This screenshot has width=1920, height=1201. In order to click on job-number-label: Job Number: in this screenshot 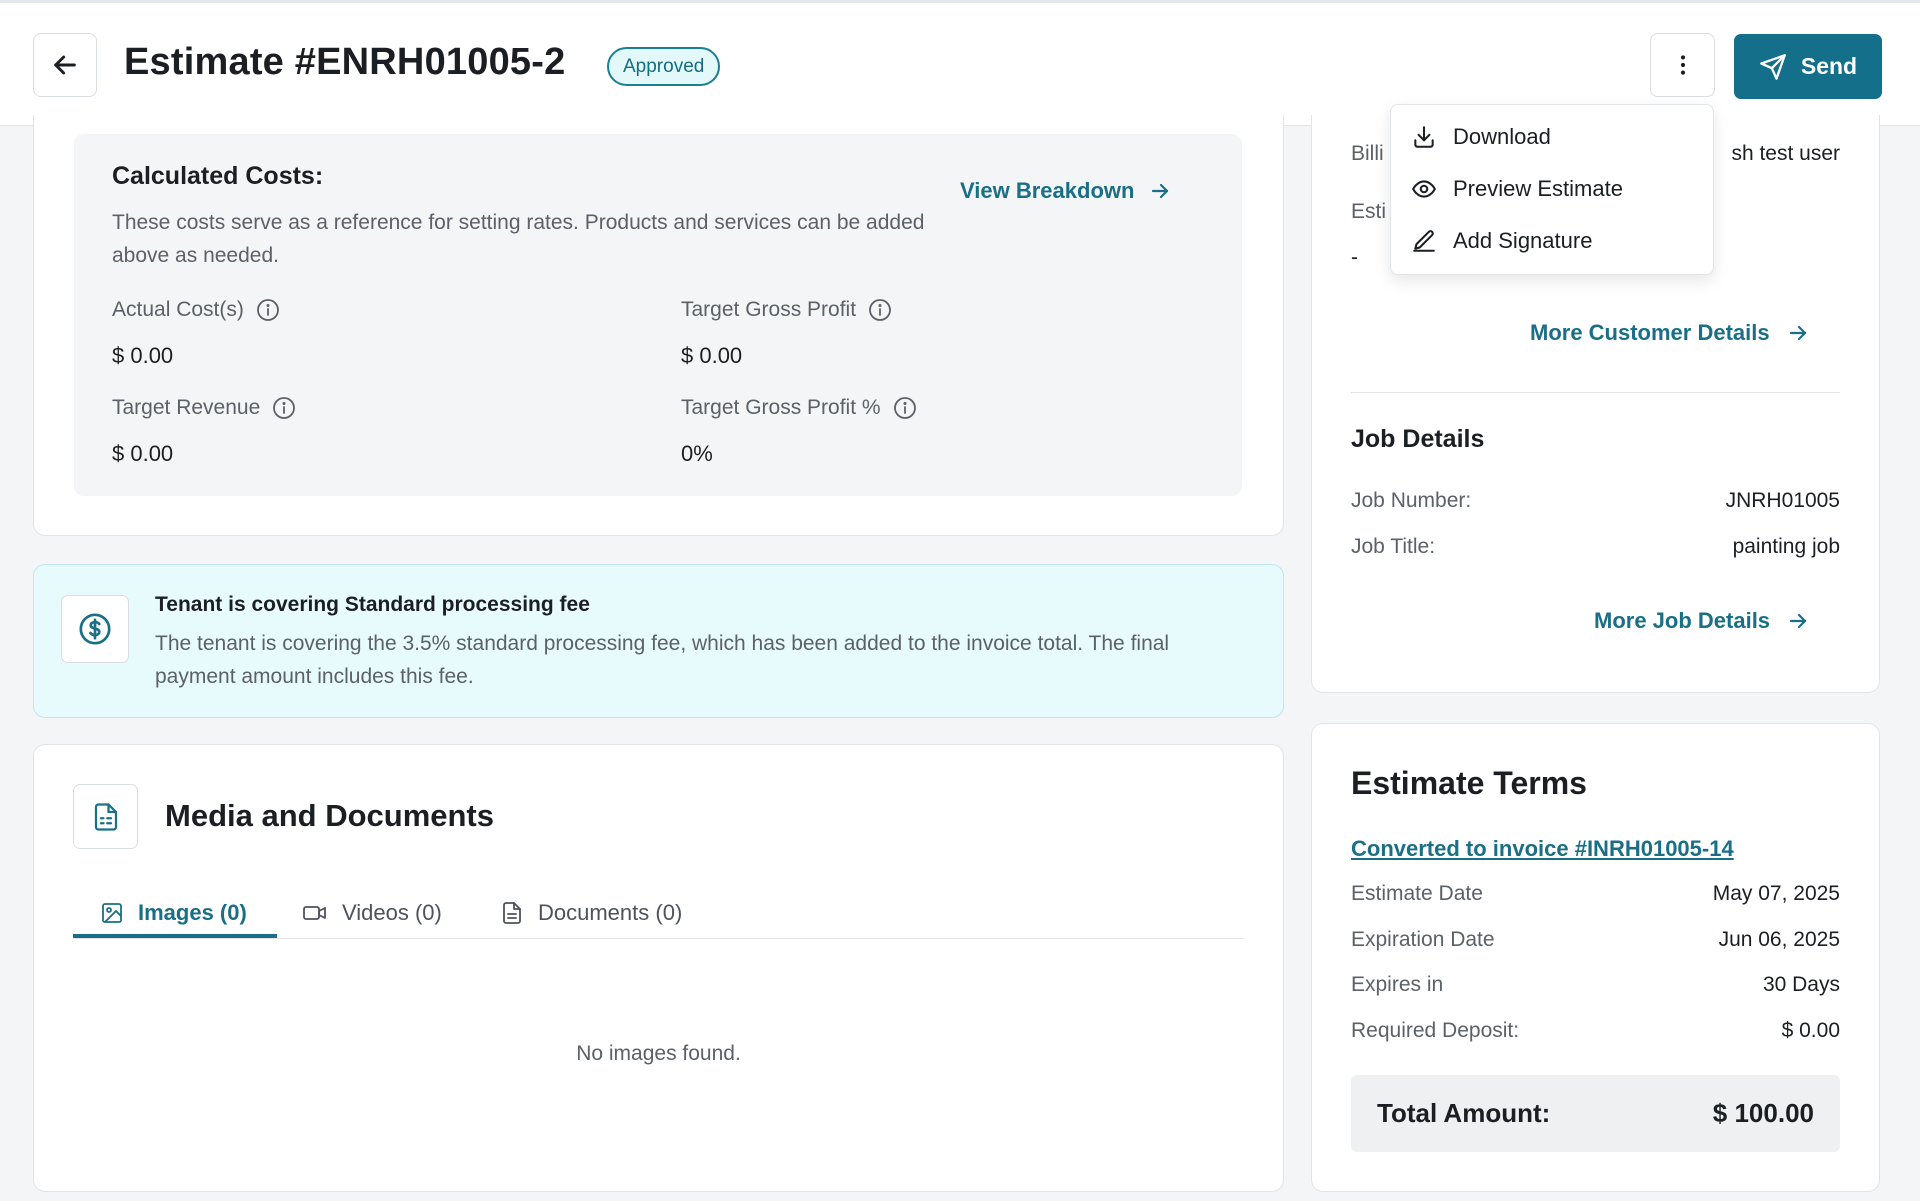, I will do `click(1411, 500)`.